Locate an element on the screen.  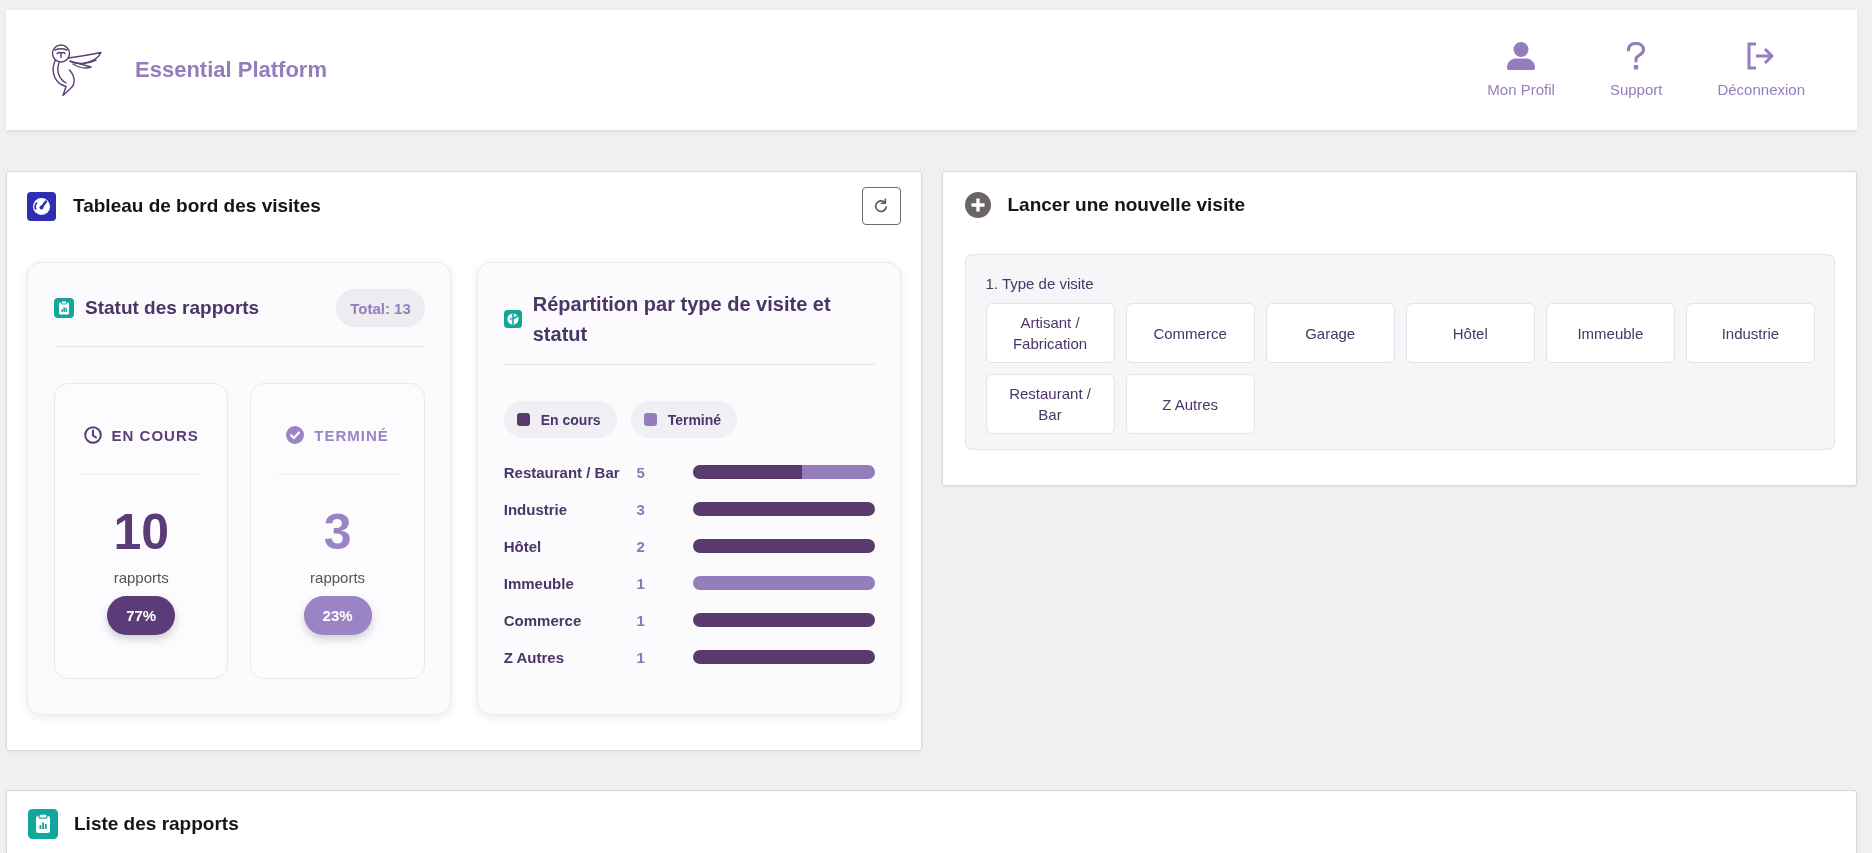
card-title: Tableau de bord des visites is located at coordinates (197, 206).